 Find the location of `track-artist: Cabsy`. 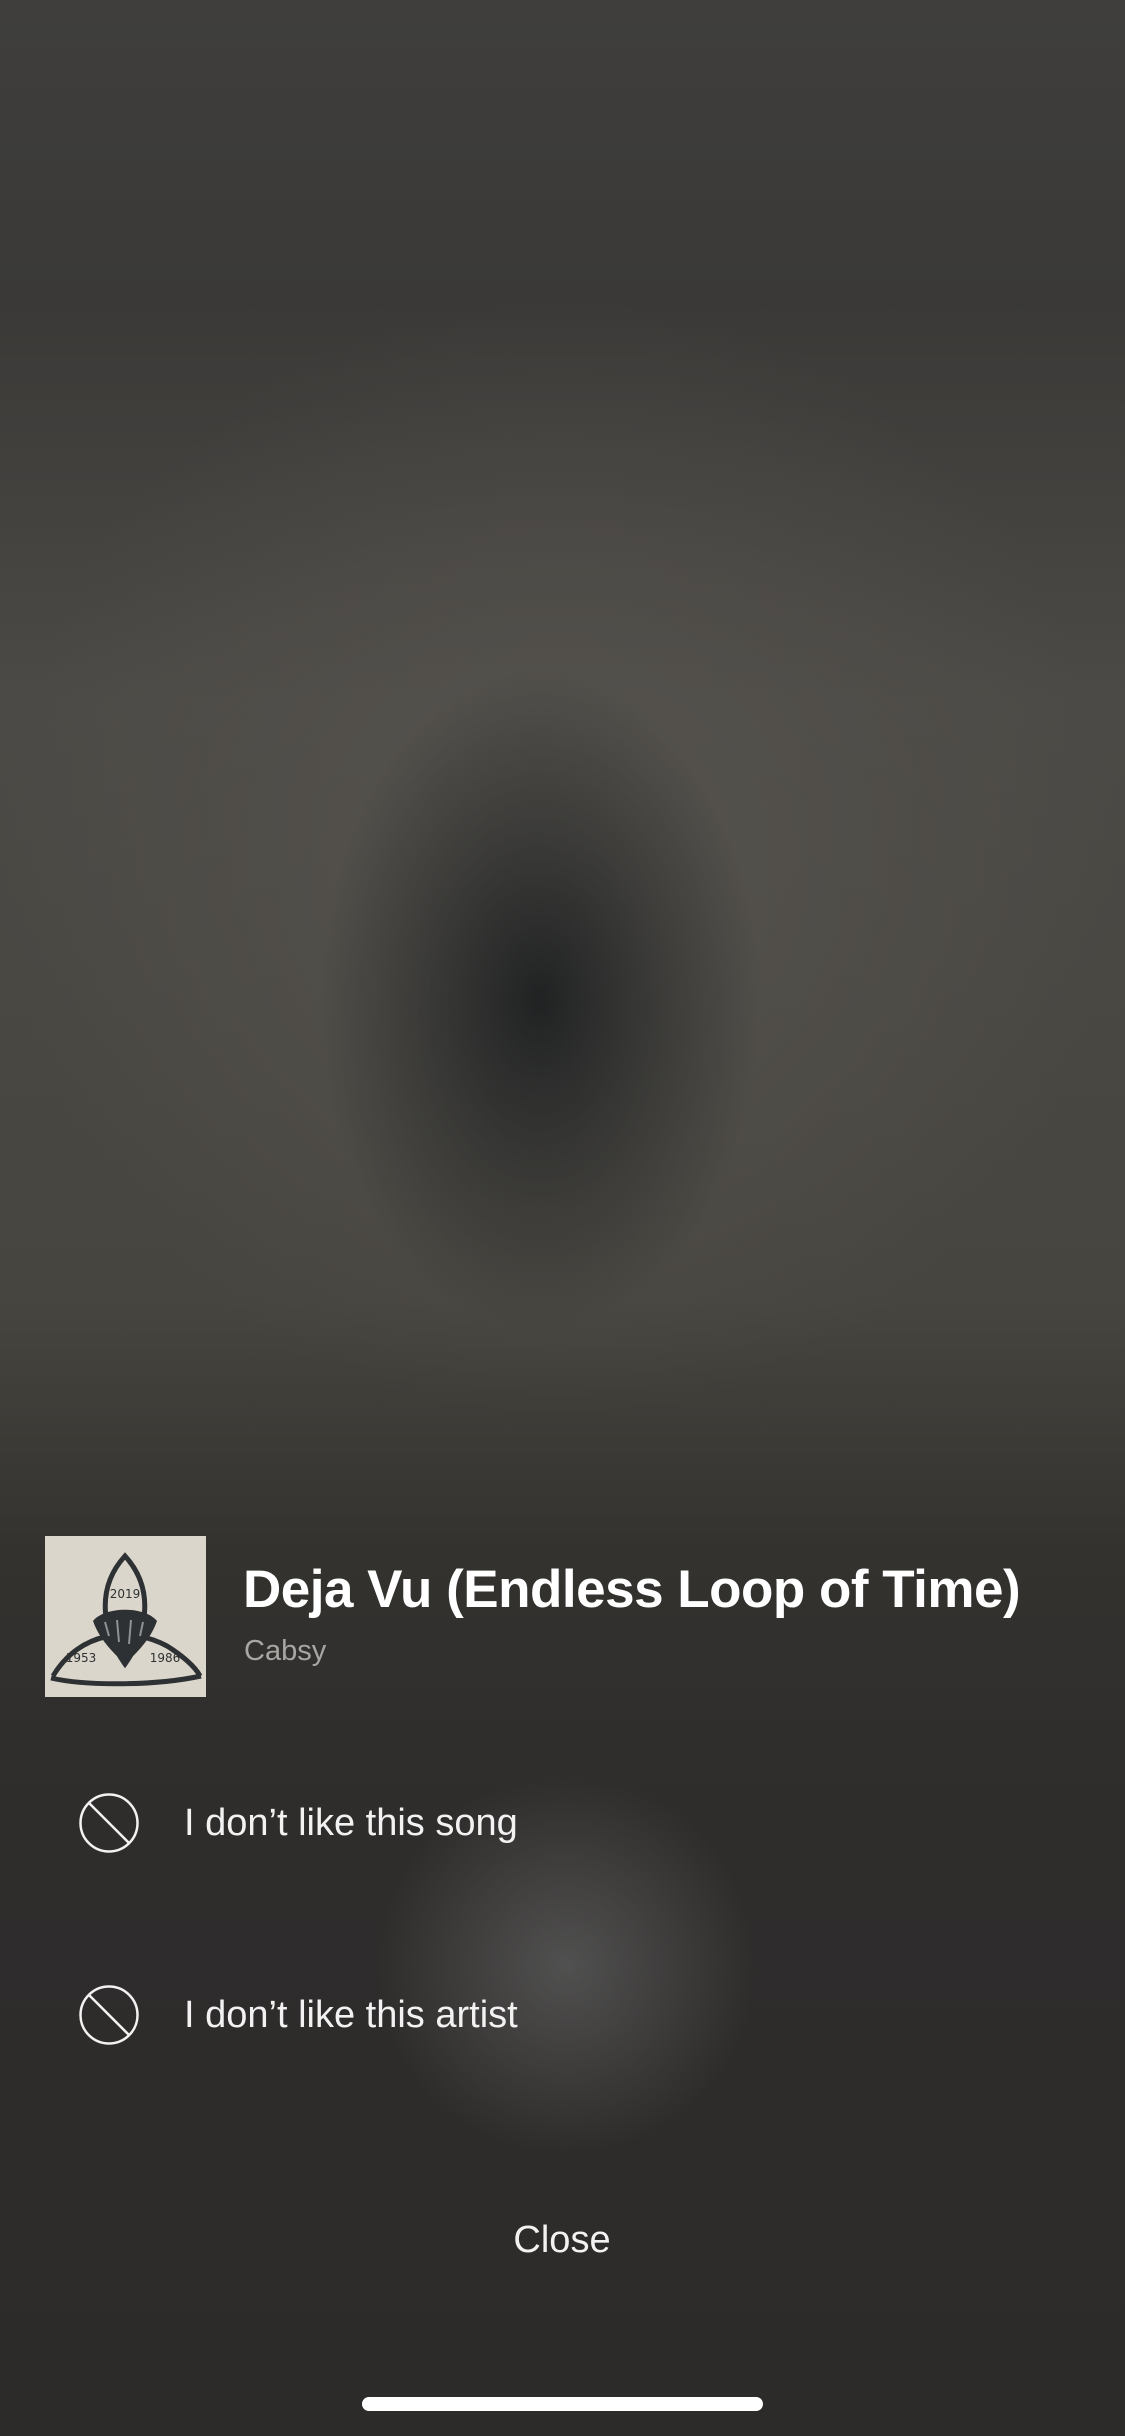

track-artist: Cabsy is located at coordinates (285, 1651).